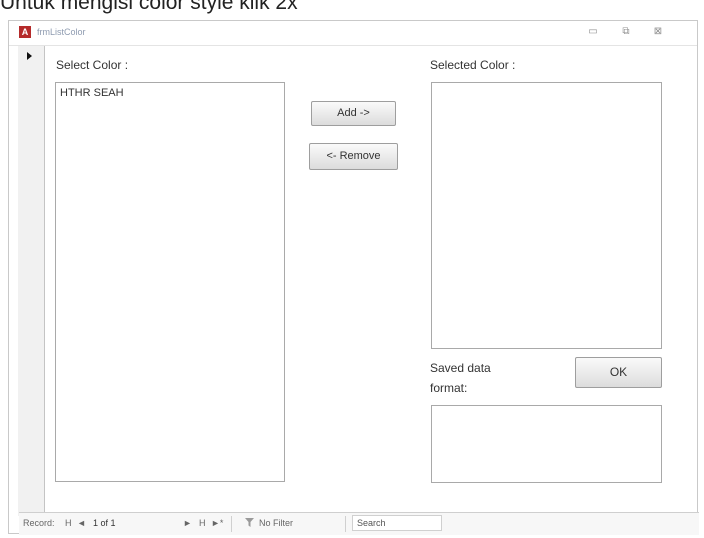 This screenshot has height=538, width=704. Describe the element at coordinates (187, 523) in the screenshot. I see `next-record-button: ►` at that location.